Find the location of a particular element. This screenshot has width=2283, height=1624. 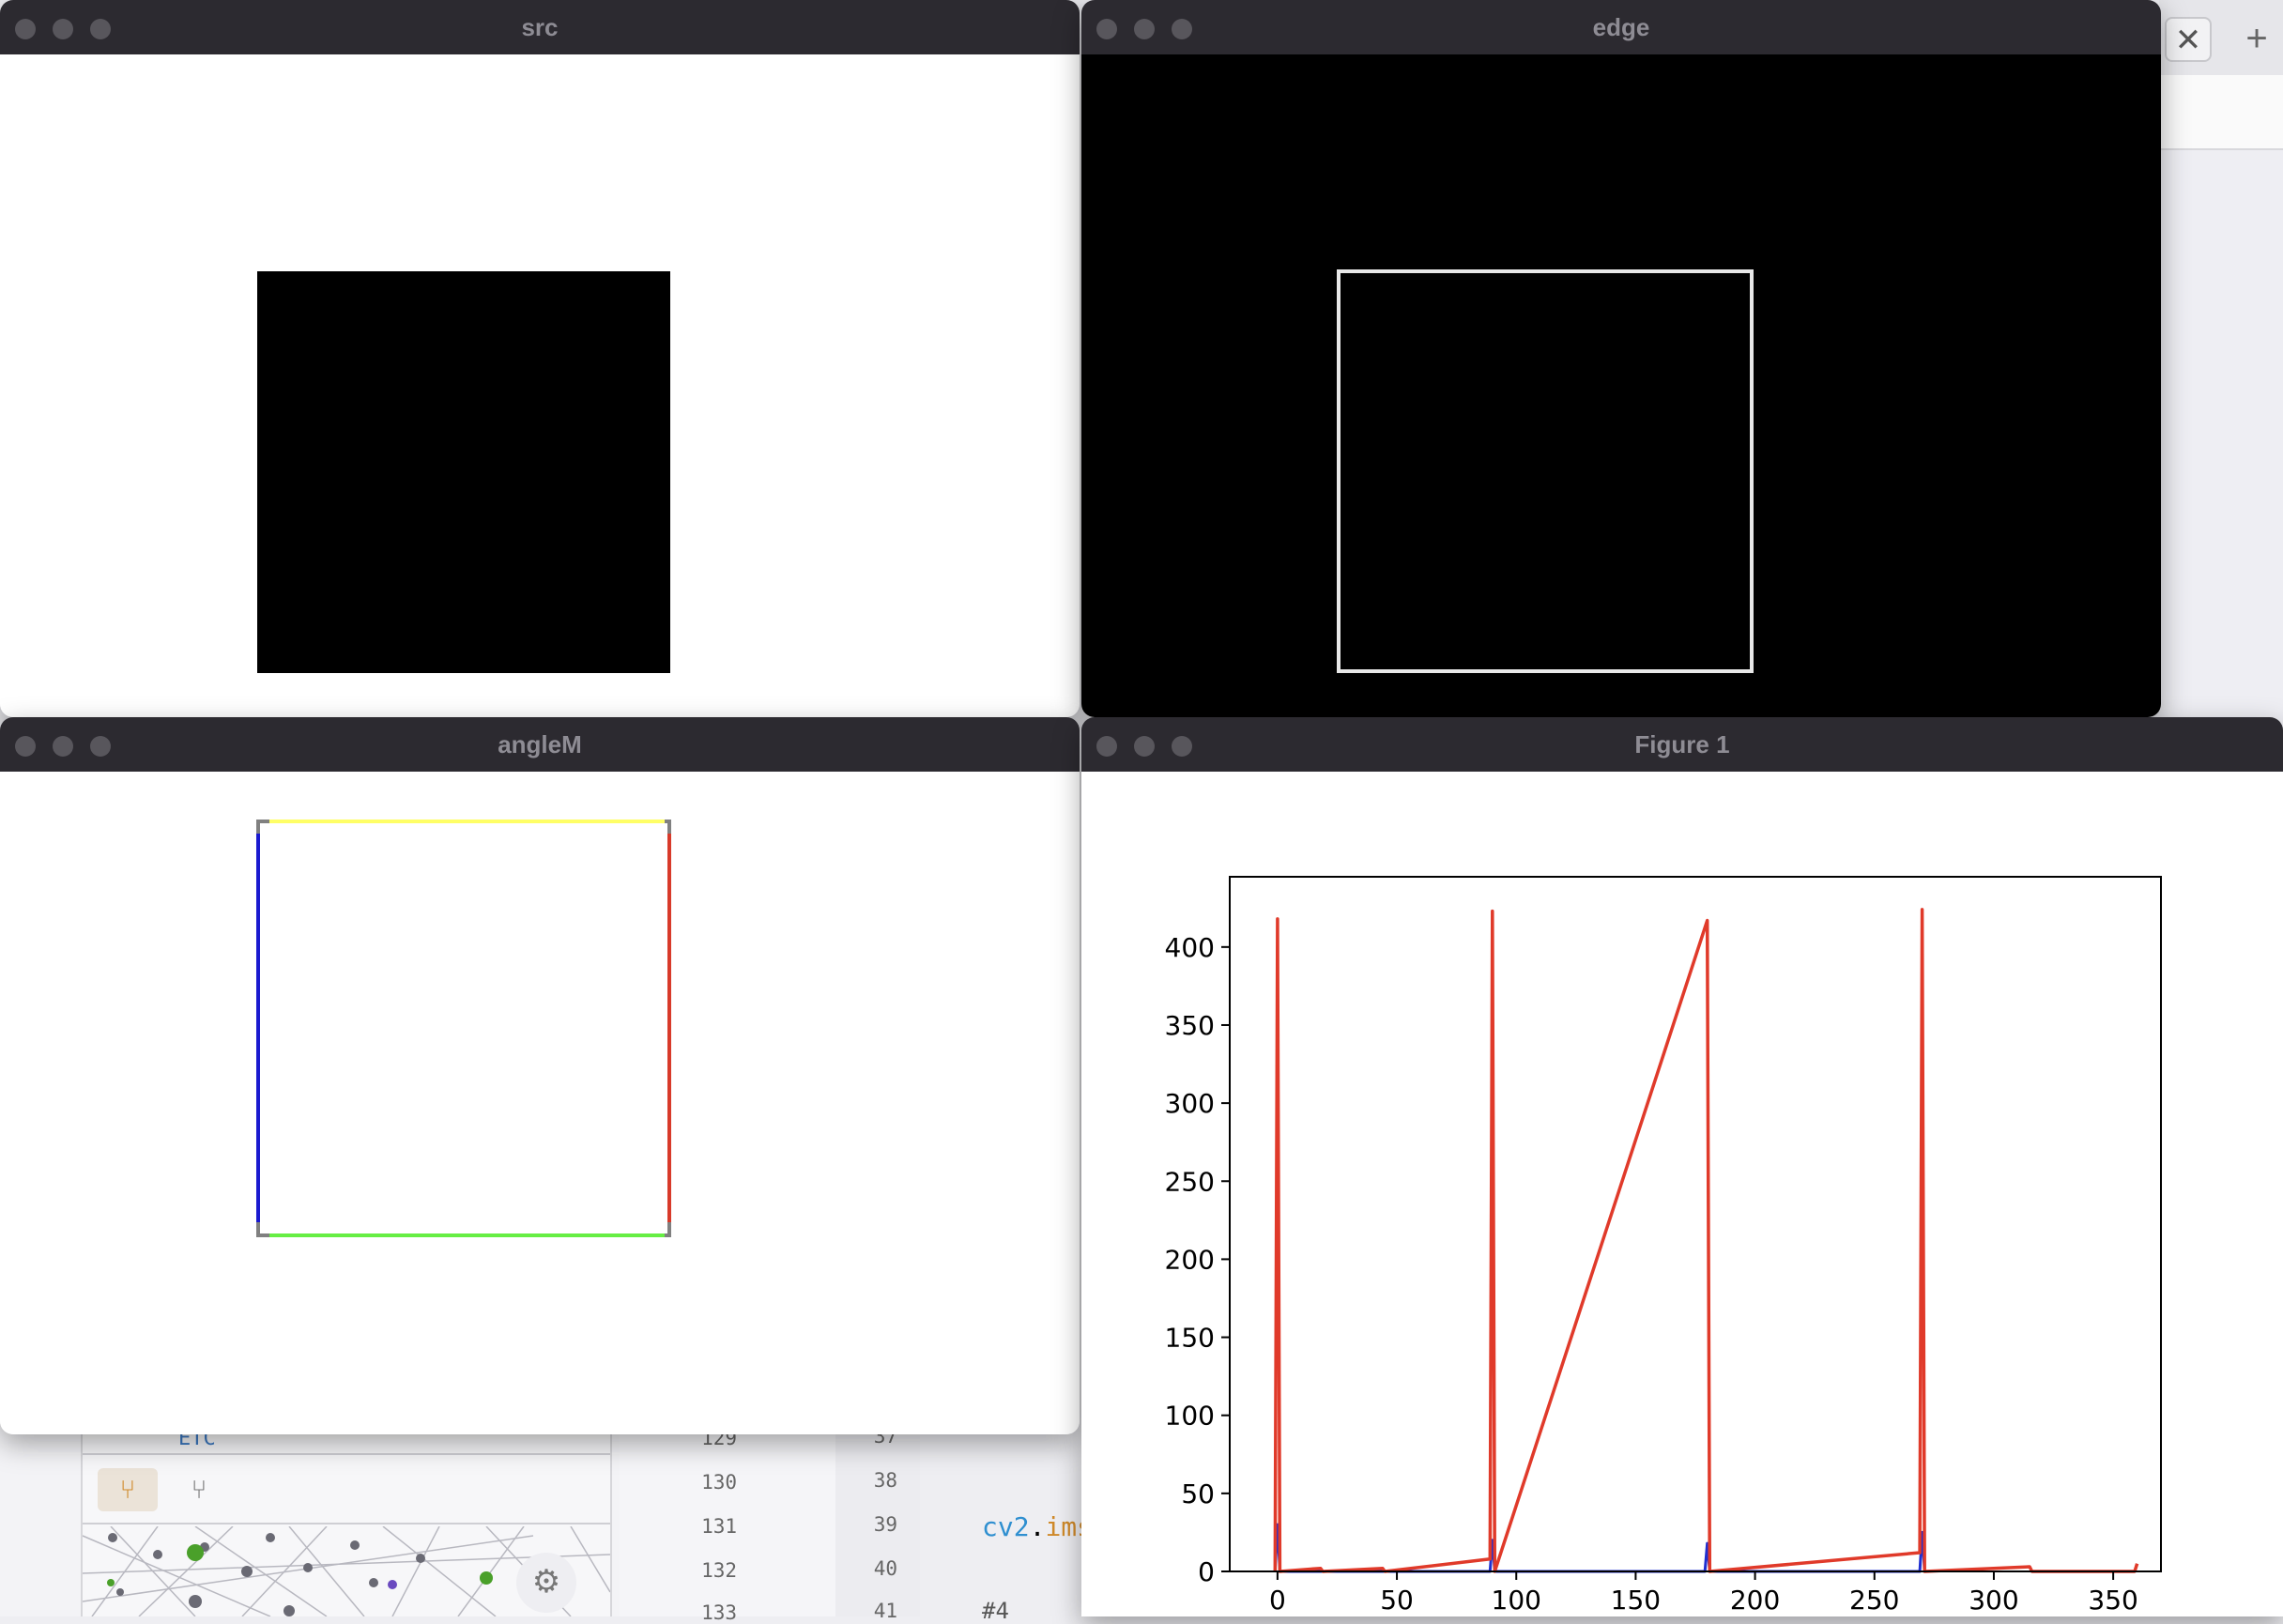

code-line: cv2.ims is located at coordinates (1037, 1526).